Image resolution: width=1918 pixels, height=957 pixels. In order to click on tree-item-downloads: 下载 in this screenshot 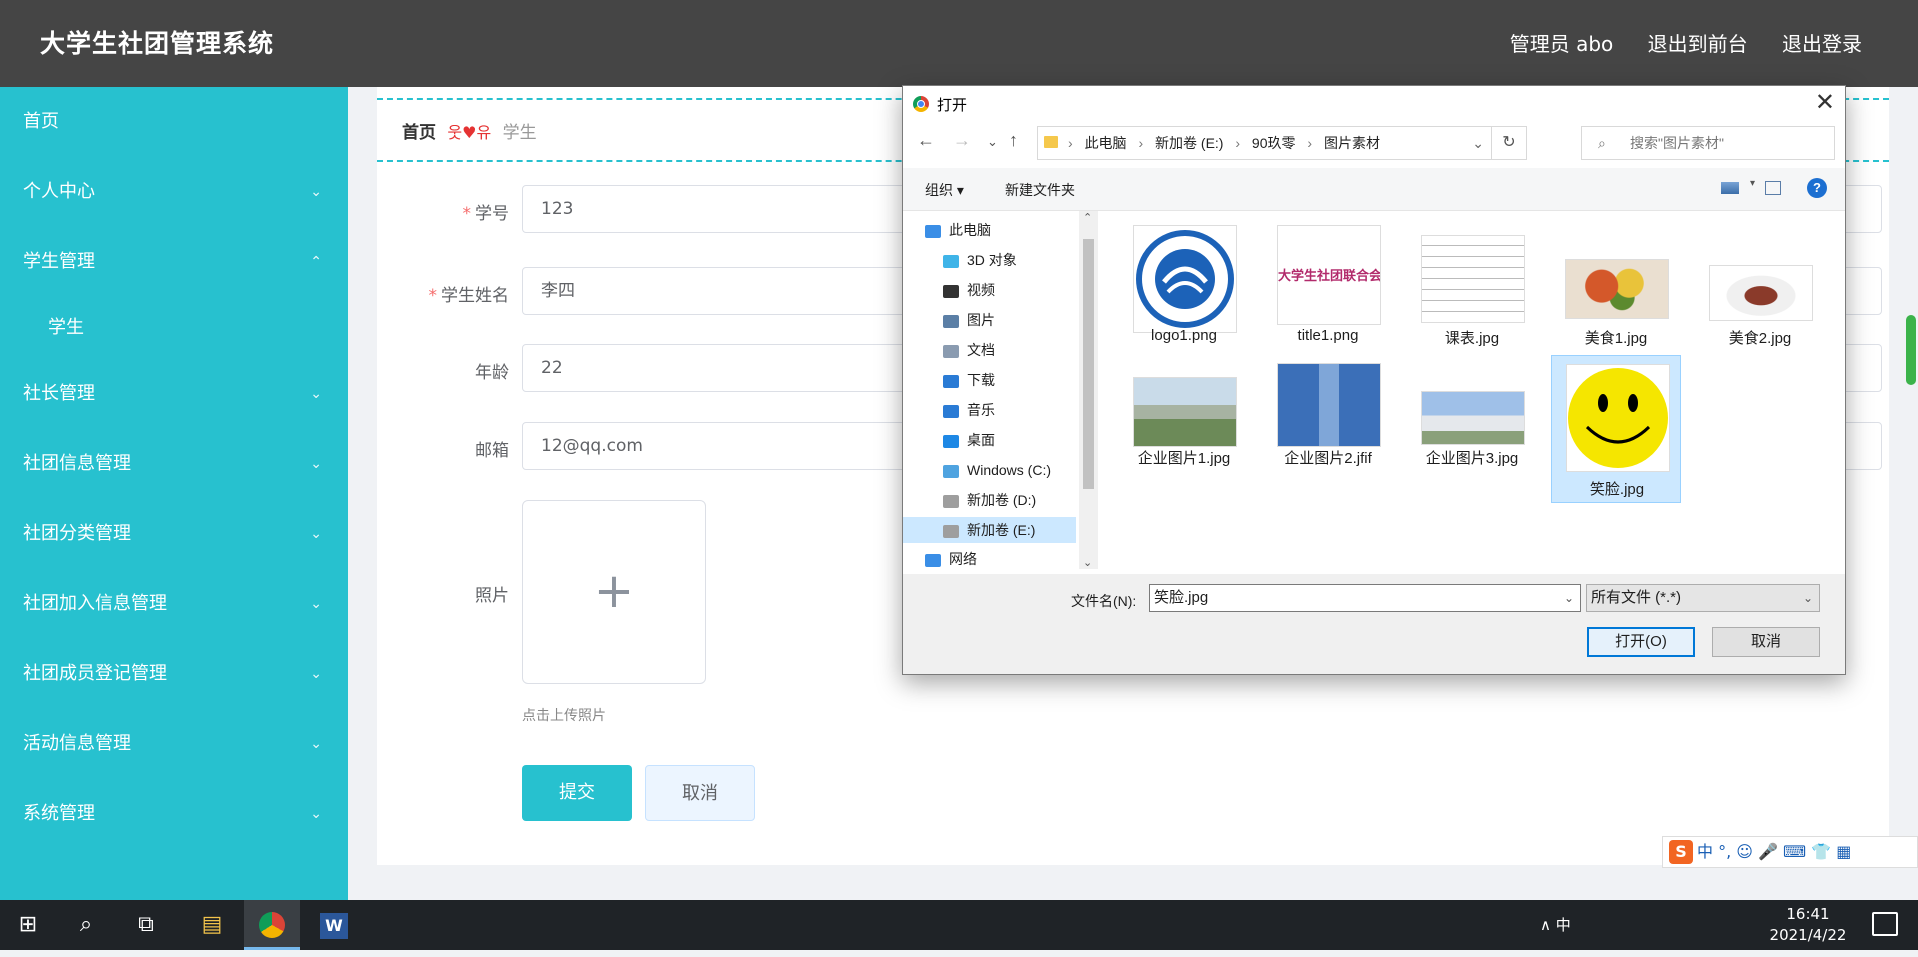, I will do `click(989, 380)`.